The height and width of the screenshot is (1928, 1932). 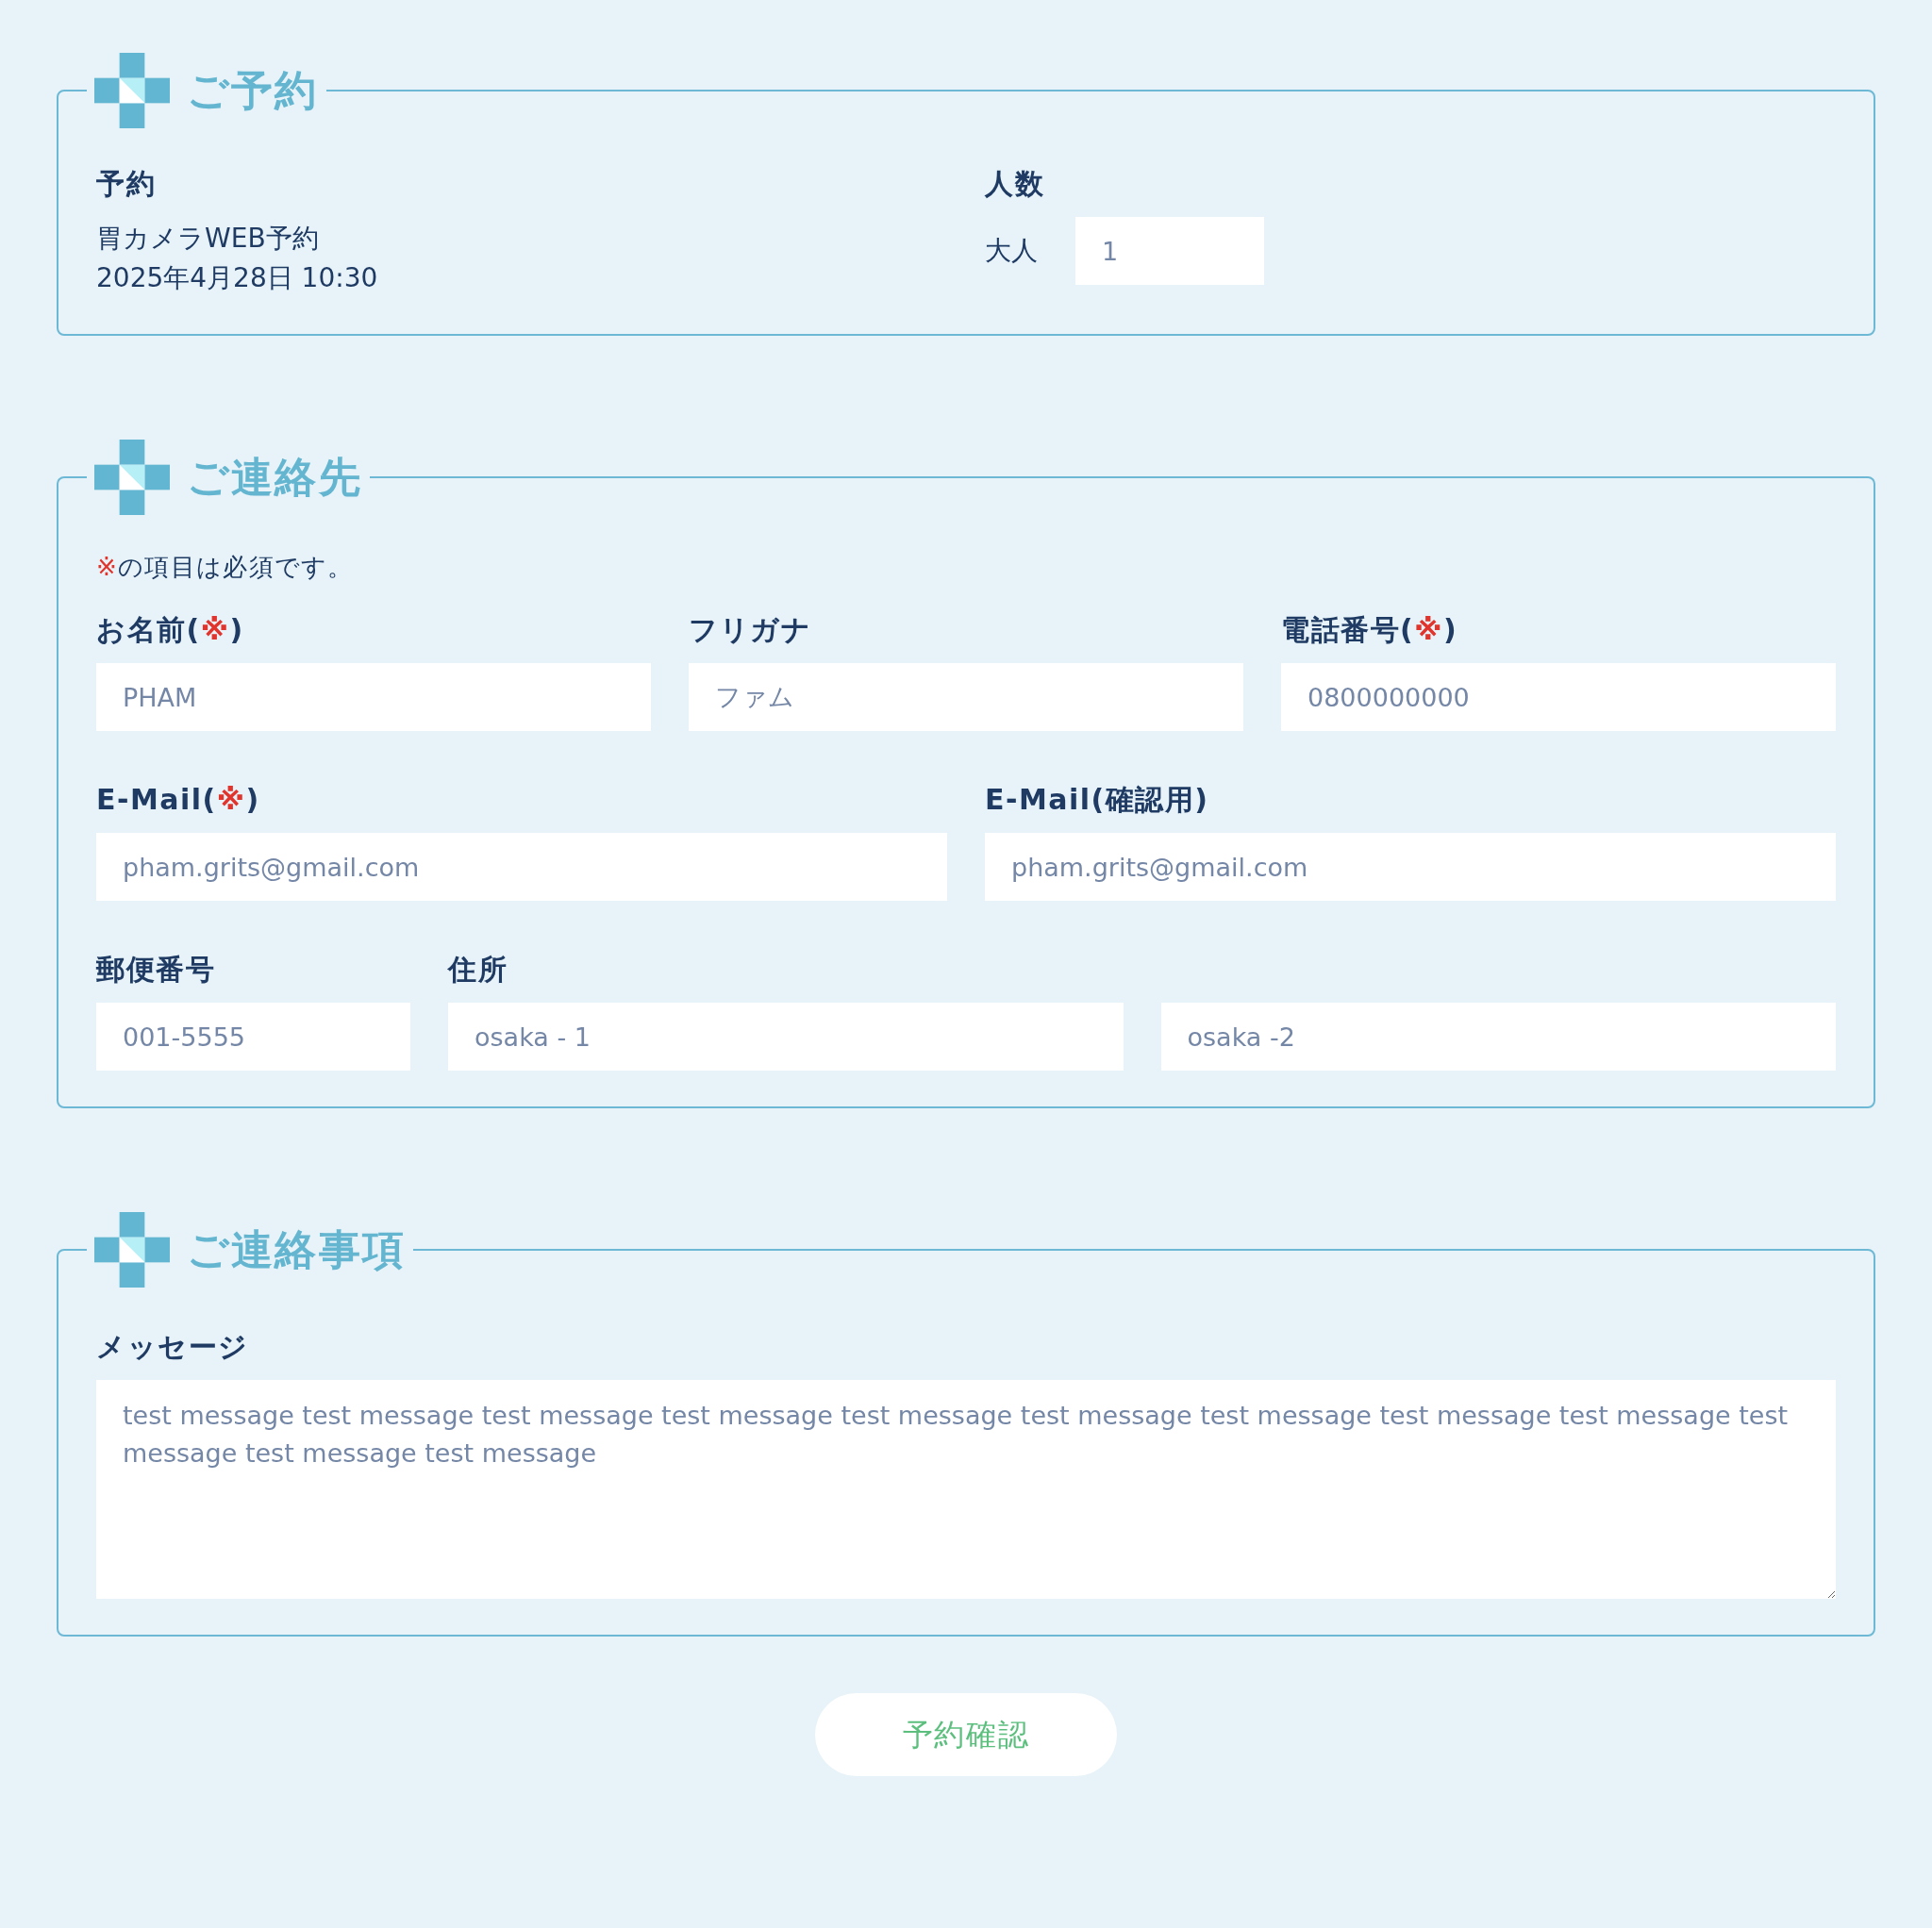 What do you see at coordinates (1370, 630) in the screenshot?
I see `field-label: 電話番号(※)` at bounding box center [1370, 630].